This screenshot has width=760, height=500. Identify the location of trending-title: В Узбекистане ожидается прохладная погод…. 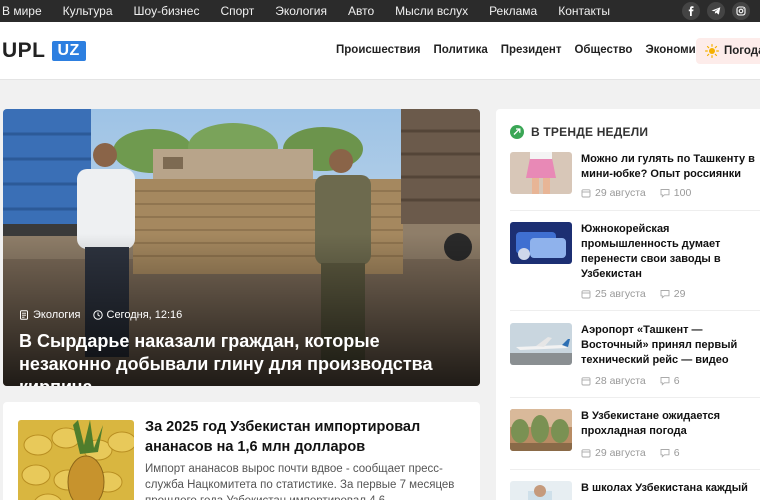
(670, 424).